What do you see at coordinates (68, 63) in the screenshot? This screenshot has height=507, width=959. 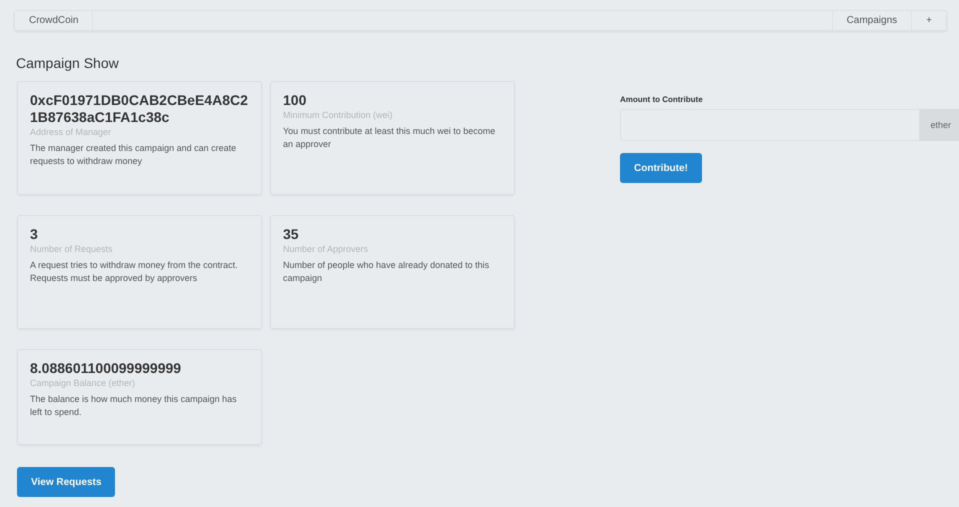 I see `page-heading: Campaign Show` at bounding box center [68, 63].